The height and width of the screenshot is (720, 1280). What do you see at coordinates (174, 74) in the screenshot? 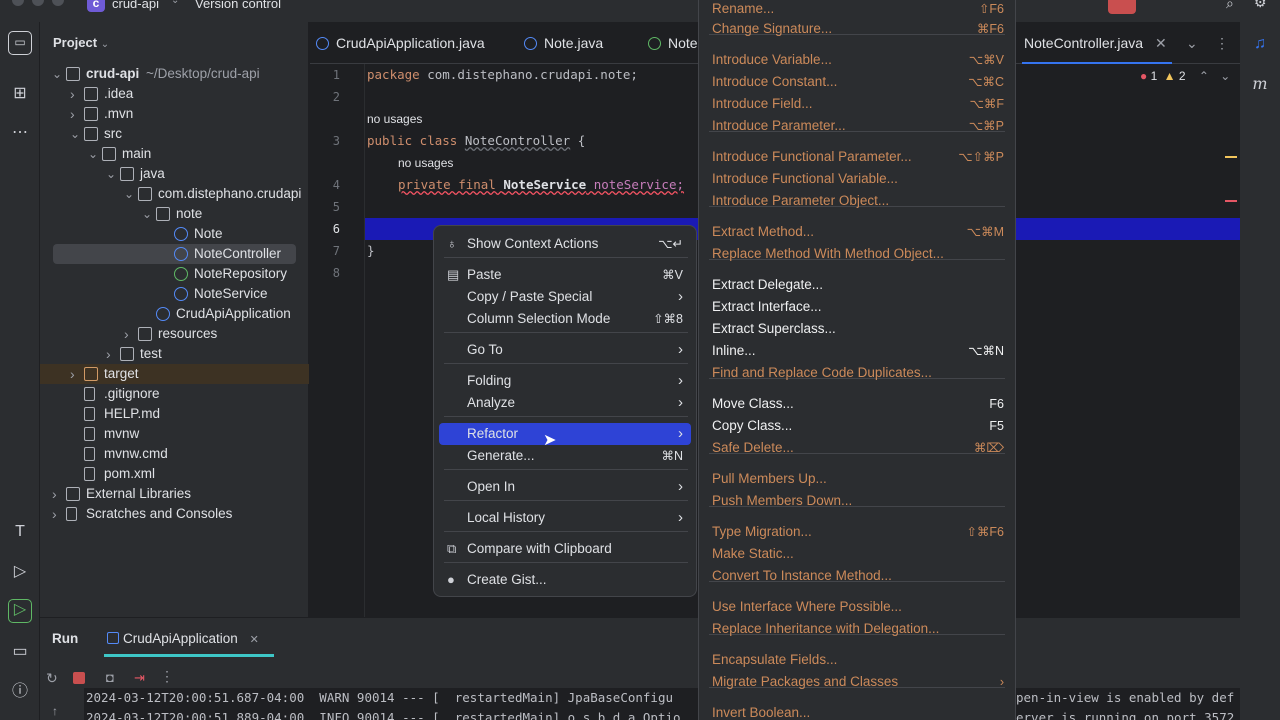
I see `tree-item: ⌄ crud-api ~/Desktop/crud-api` at bounding box center [174, 74].